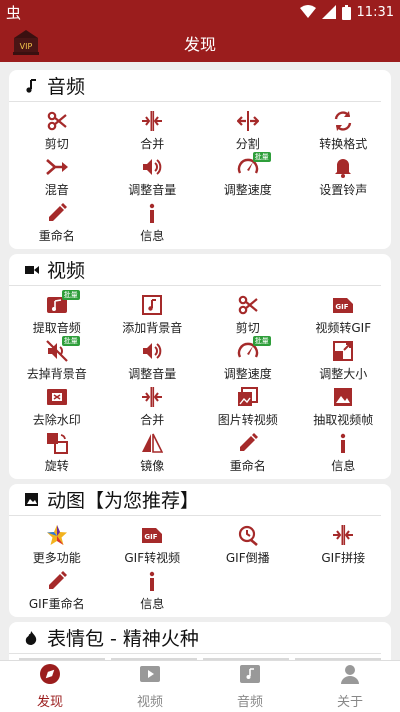 This screenshot has height=712, width=400. I want to click on merge-icon, so click(152, 397).